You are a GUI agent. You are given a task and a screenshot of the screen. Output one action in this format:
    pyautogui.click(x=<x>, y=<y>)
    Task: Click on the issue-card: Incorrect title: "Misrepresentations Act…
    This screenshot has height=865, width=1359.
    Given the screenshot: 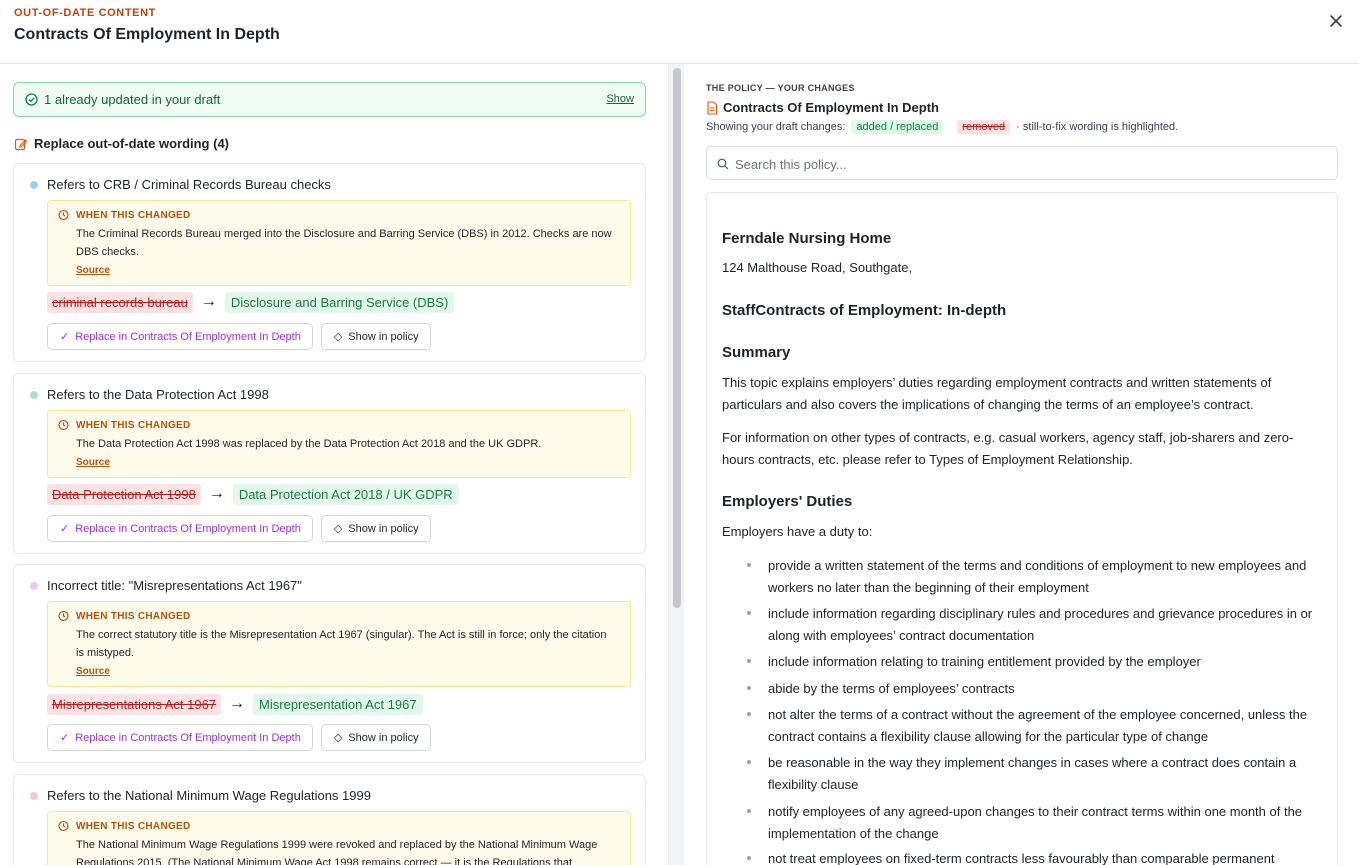 What is the action you would take?
    pyautogui.click(x=329, y=663)
    